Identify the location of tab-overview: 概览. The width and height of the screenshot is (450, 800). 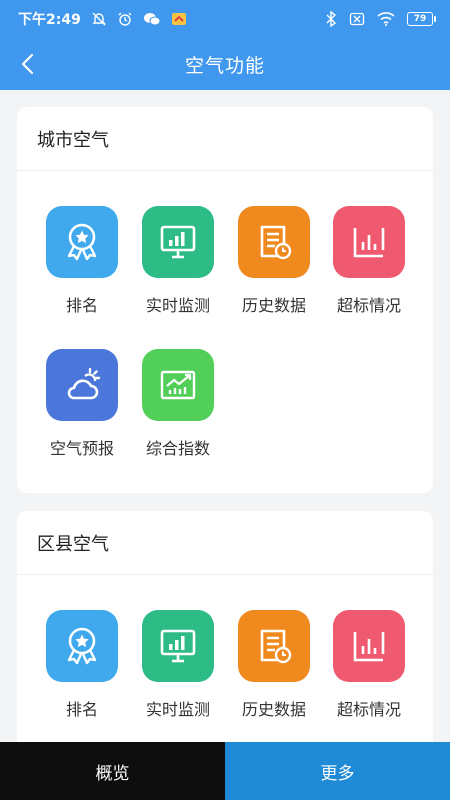
(112, 771).